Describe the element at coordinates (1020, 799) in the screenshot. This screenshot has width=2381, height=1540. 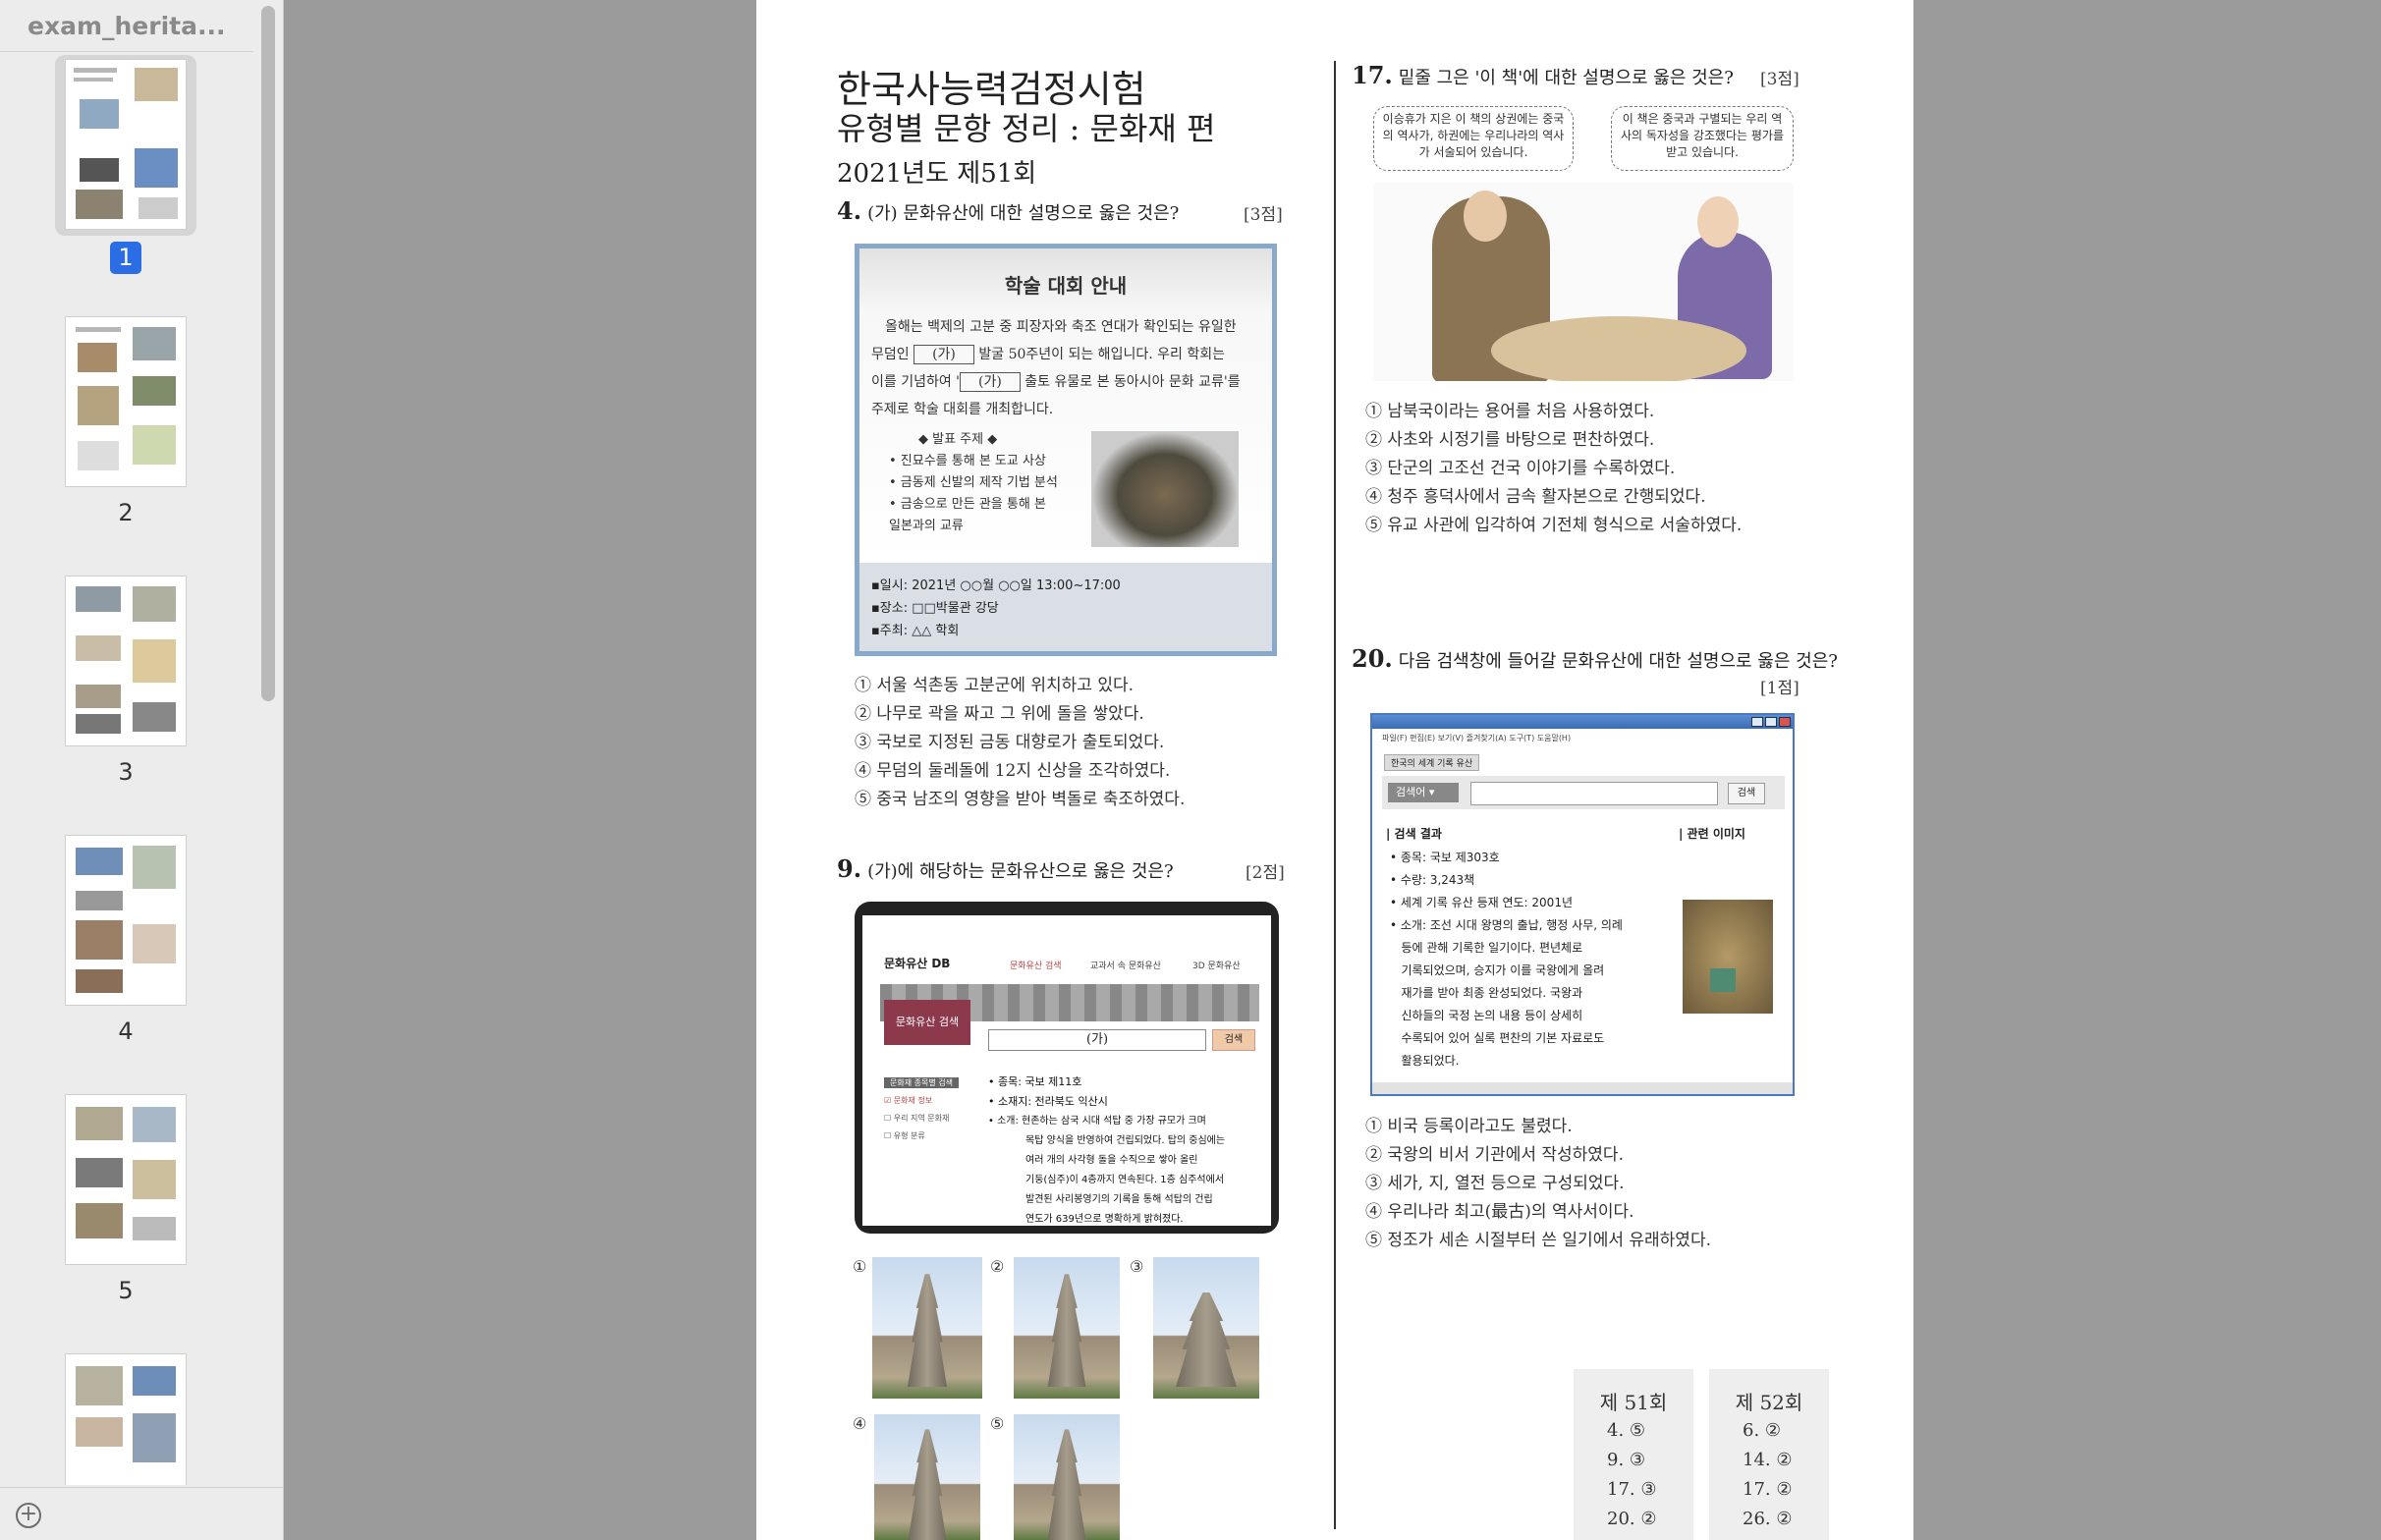
I see `answer-option: ⑤ 중국 남조의 영향을 받아 벽돌로 축조하였다.` at that location.